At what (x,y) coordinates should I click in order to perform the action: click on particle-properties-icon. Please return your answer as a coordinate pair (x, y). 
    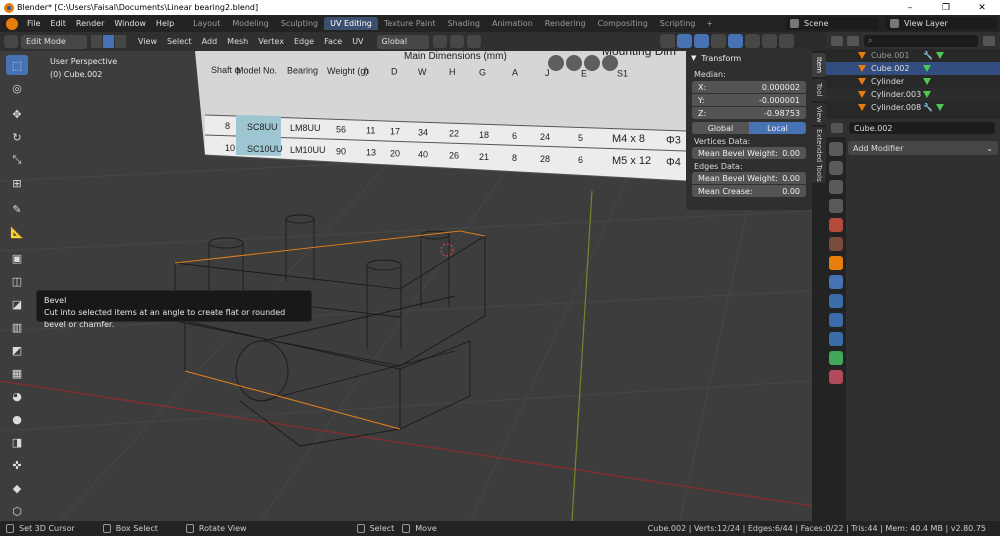
    Looking at the image, I should click on (836, 301).